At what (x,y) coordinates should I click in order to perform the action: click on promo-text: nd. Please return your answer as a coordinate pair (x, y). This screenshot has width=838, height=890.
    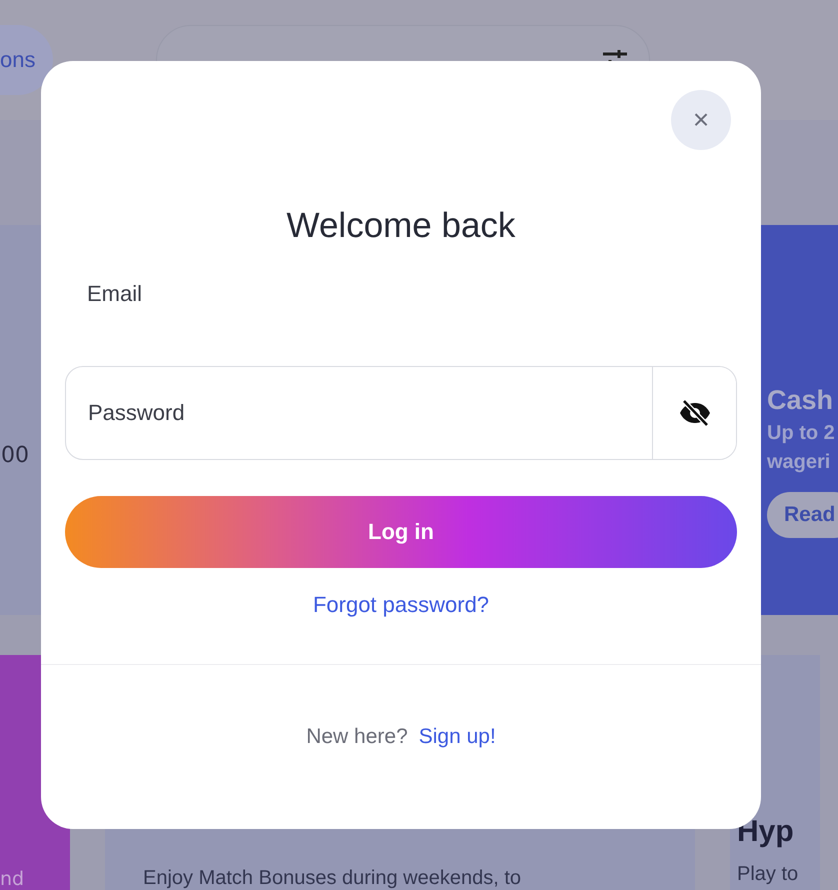
    Looking at the image, I should click on (12, 879).